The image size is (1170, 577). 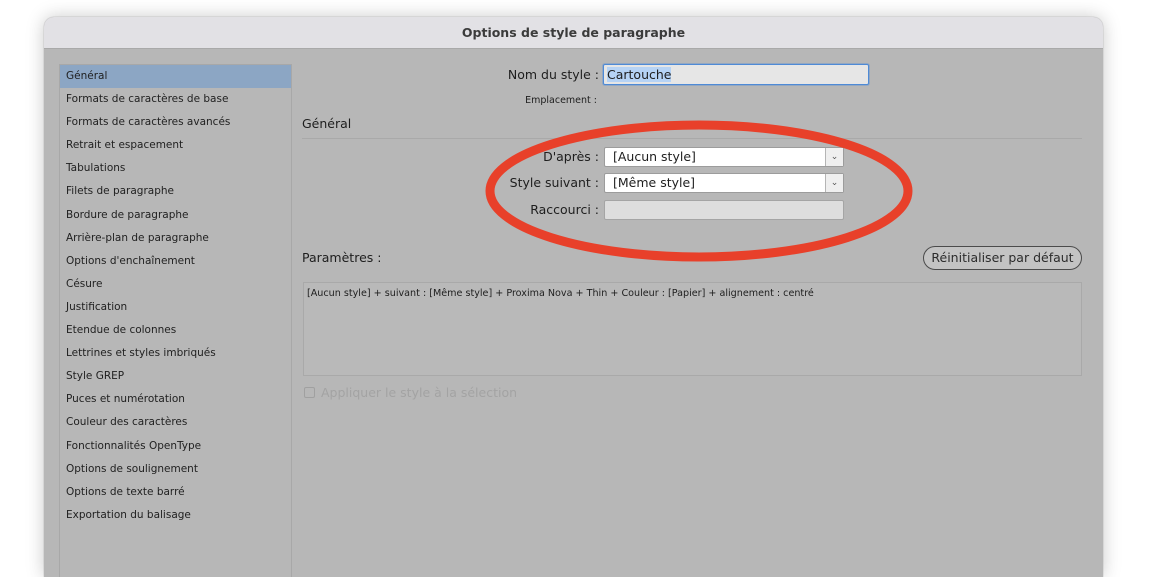 What do you see at coordinates (175, 238) in the screenshot?
I see `sidebar-item: Arrière-plan de paragraphe` at bounding box center [175, 238].